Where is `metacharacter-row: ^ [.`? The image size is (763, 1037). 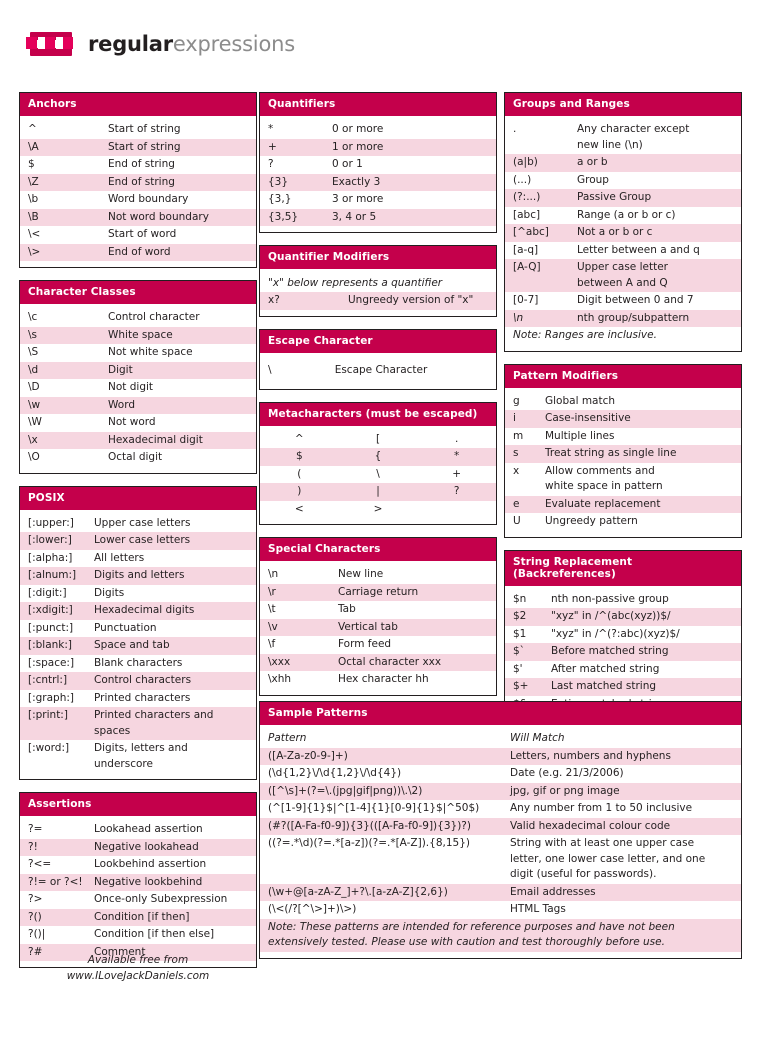
metacharacter-row: ^ [. is located at coordinates (378, 440).